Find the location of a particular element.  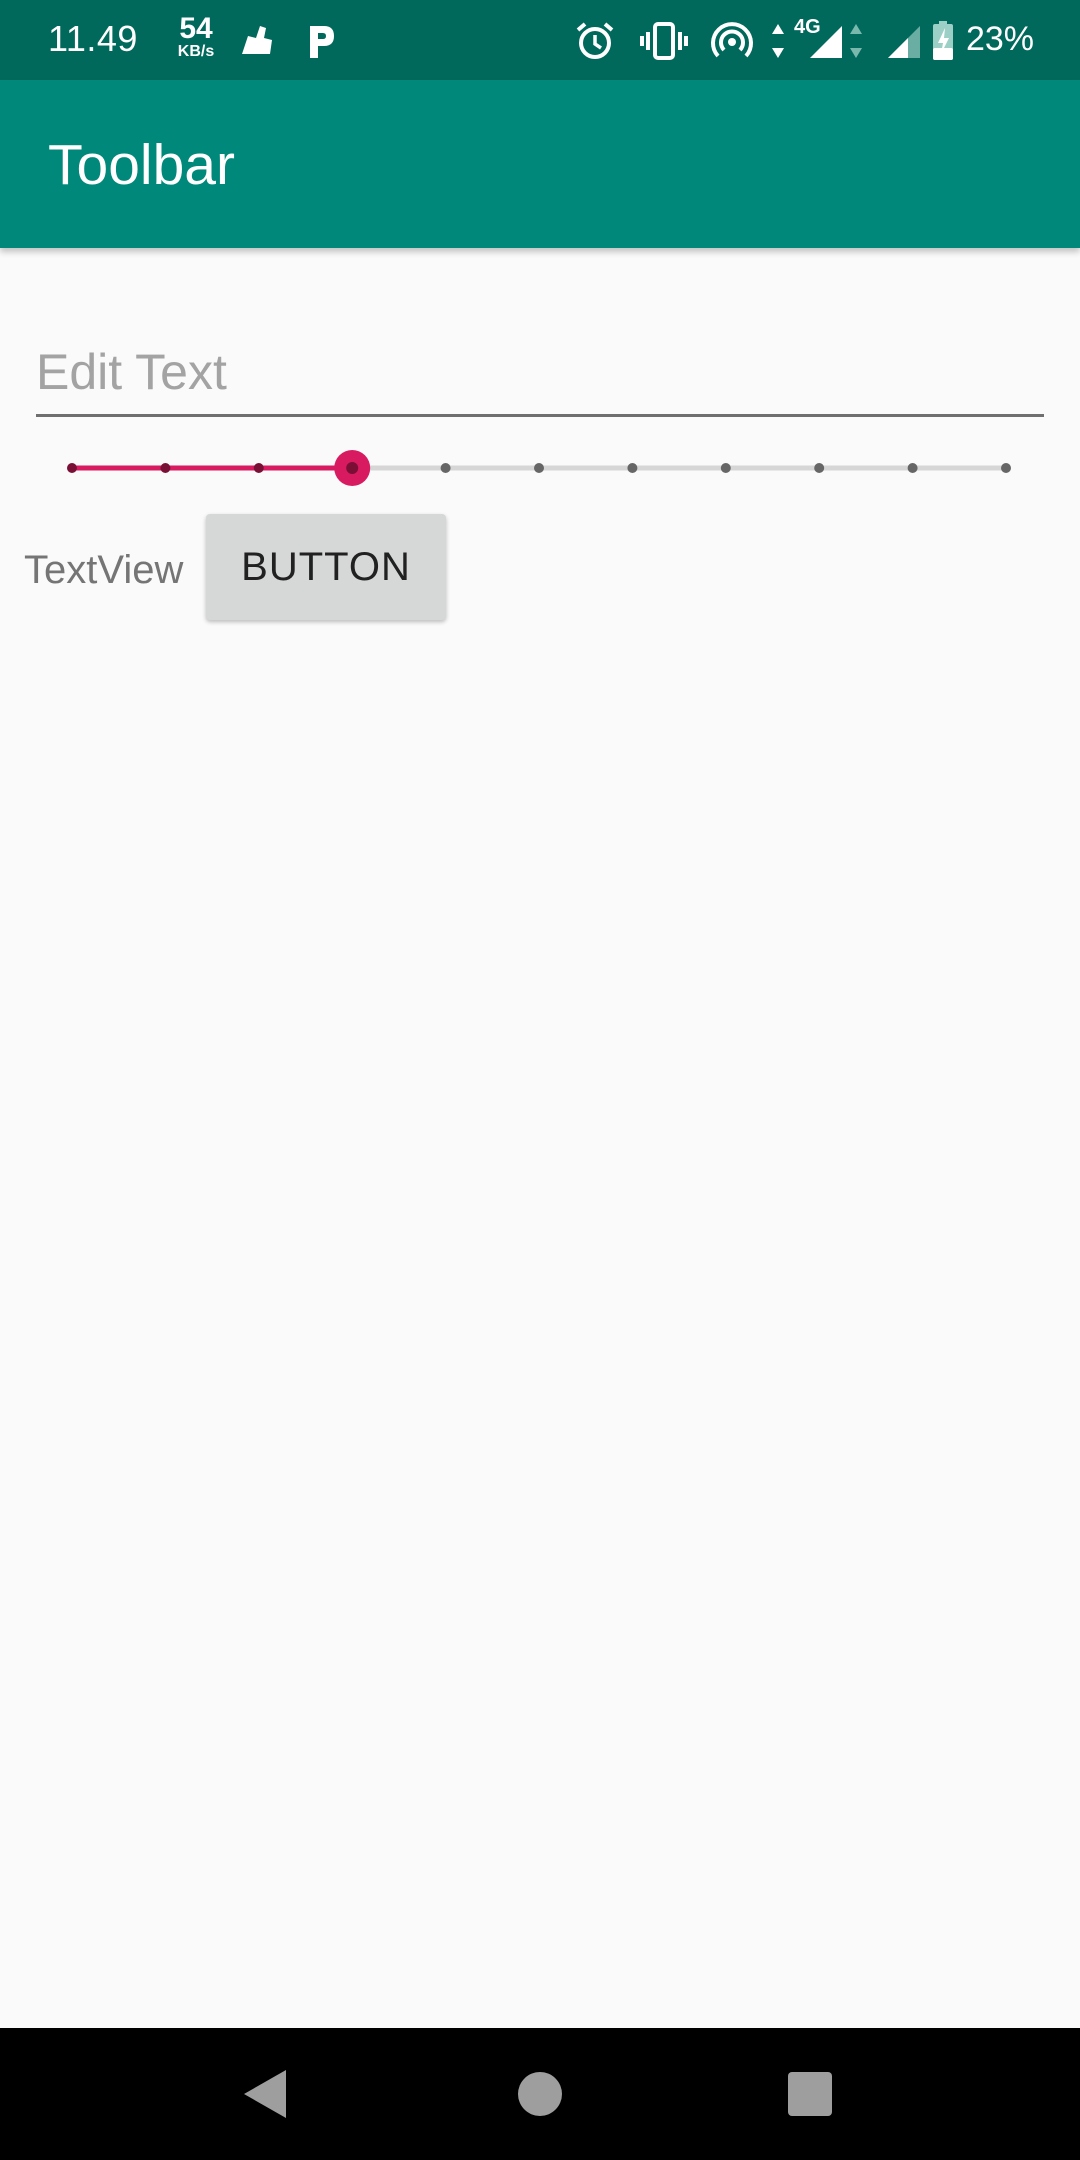

home-icon is located at coordinates (540, 2094).